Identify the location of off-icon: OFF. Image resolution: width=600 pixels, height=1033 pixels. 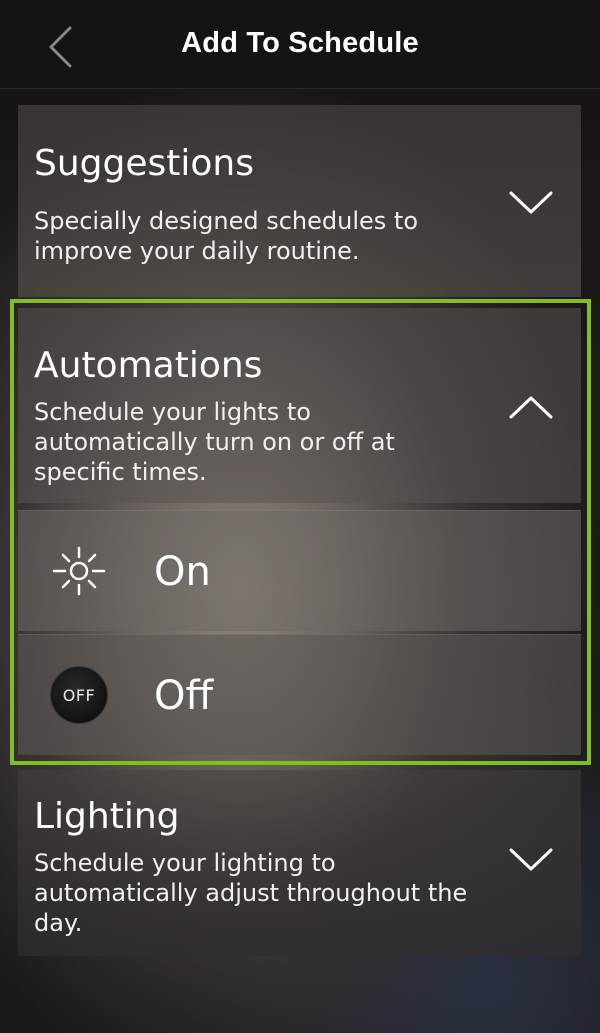
(79, 695).